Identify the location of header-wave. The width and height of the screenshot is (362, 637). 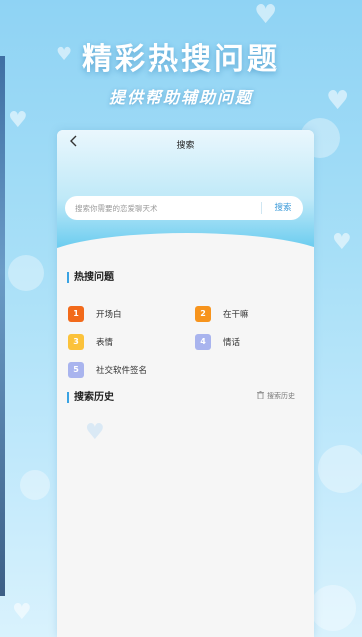
(185, 263).